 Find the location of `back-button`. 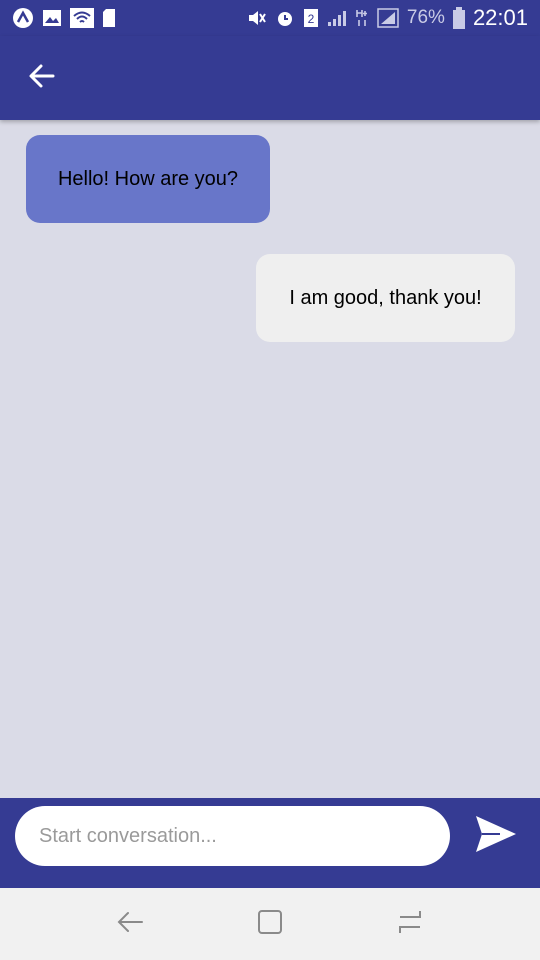

back-button is located at coordinates (42, 78).